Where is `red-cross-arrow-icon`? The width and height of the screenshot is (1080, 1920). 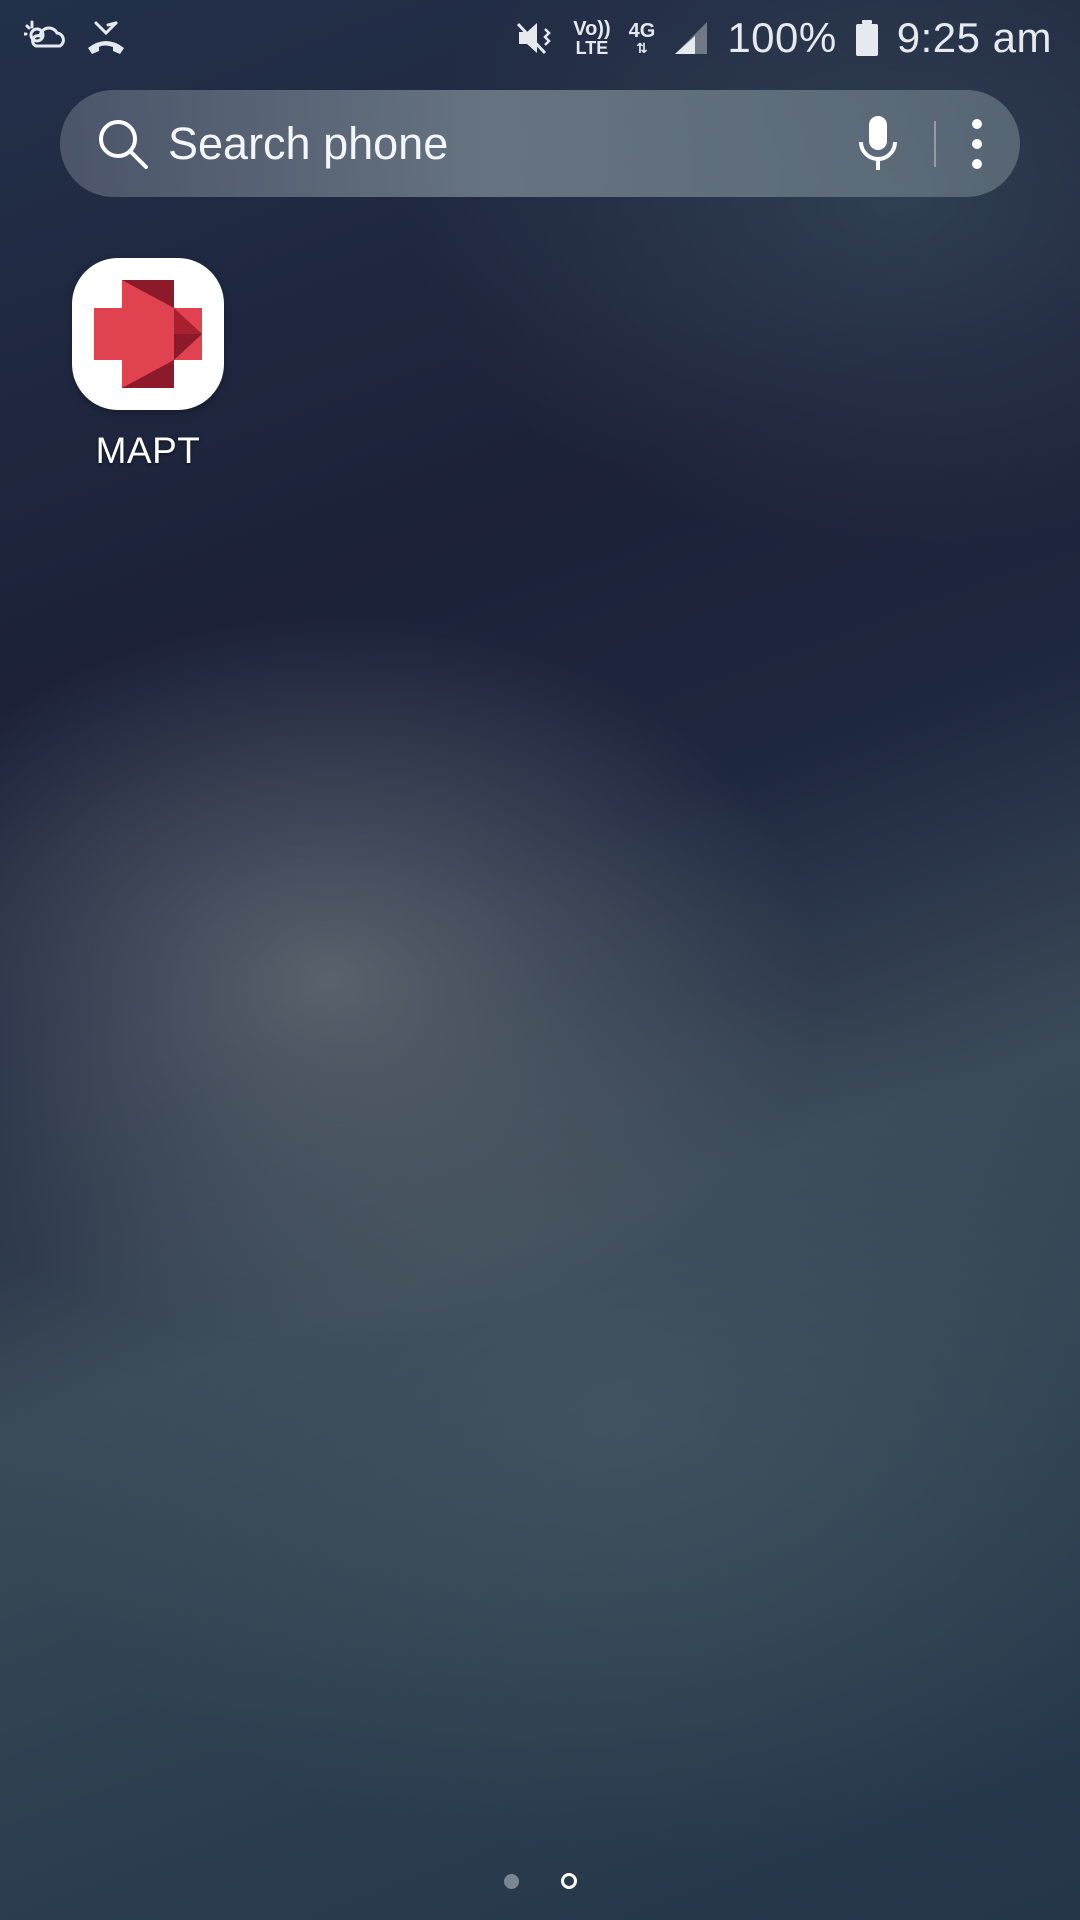
red-cross-arrow-icon is located at coordinates (148, 334).